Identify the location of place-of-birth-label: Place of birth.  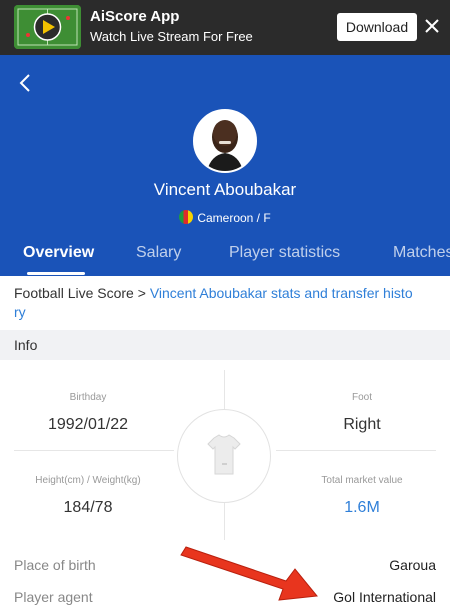
(55, 565).